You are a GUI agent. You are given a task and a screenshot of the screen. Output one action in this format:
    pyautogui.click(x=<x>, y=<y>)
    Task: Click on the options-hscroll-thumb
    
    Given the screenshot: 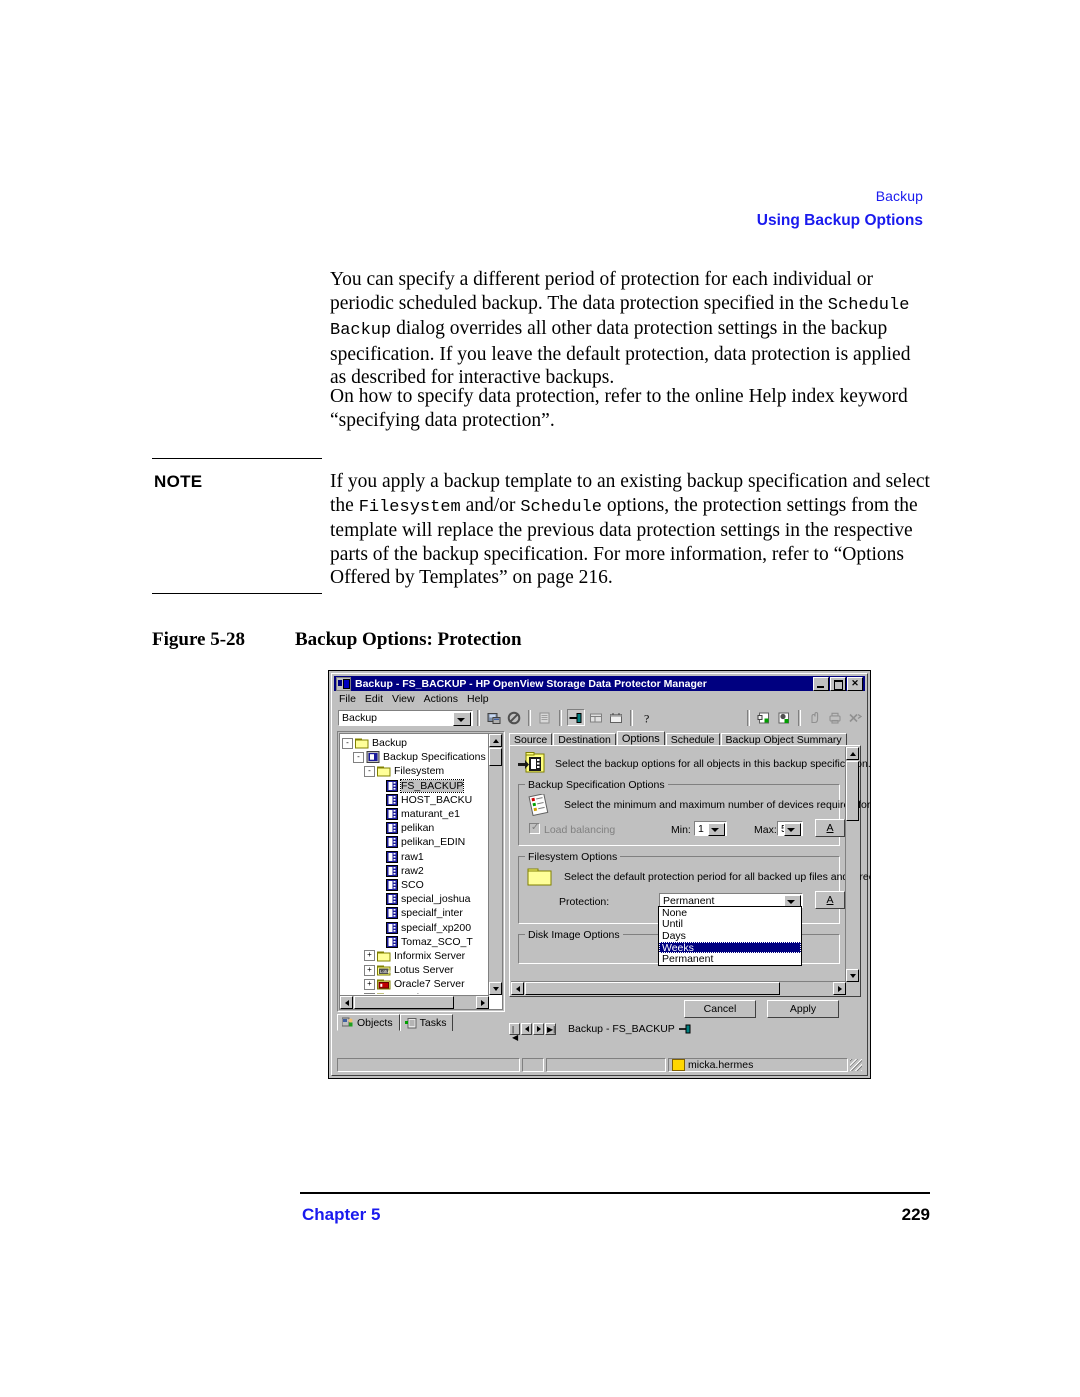 What is the action you would take?
    pyautogui.click(x=652, y=988)
    